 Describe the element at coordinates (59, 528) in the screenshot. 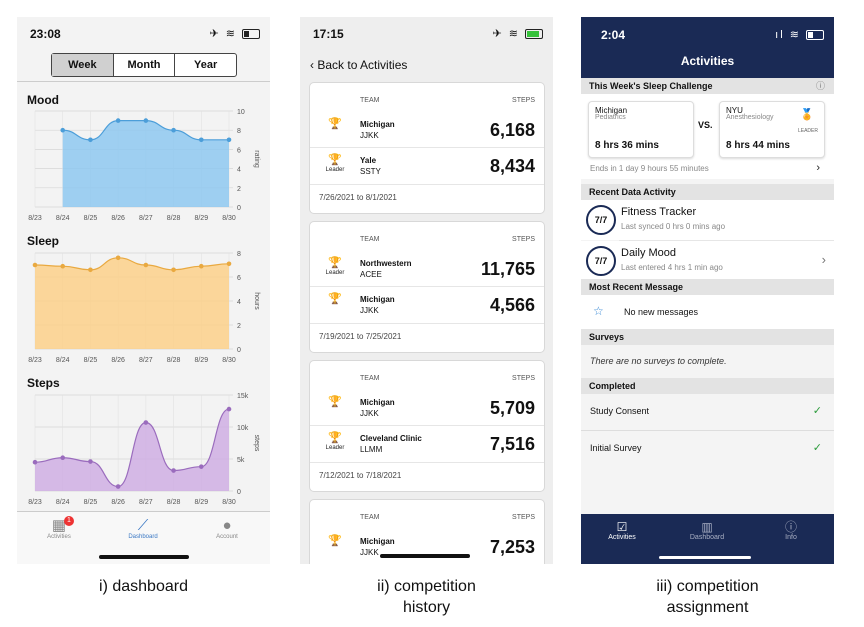

I see `tab-activities: ▦ 1 Activities` at that location.